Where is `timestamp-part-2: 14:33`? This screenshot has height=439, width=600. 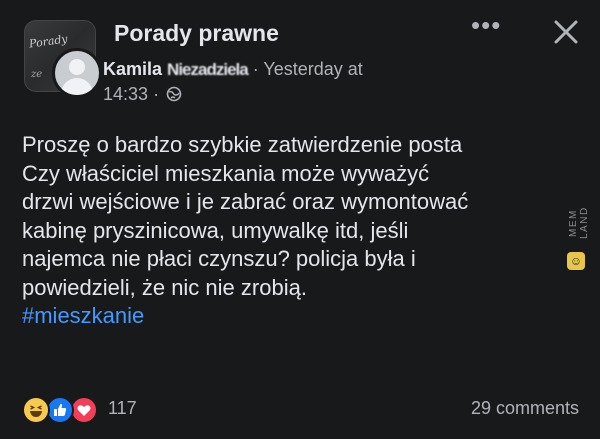
timestamp-part-2: 14:33 is located at coordinates (125, 94).